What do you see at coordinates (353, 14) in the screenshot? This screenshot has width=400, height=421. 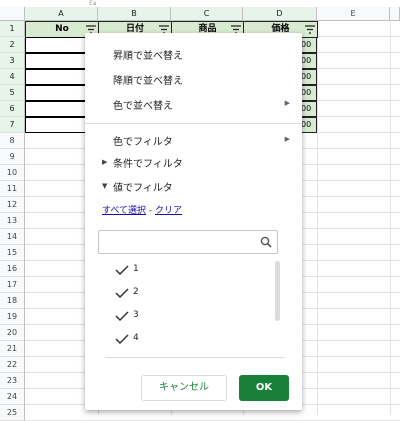 I see `column-header-e: E` at bounding box center [353, 14].